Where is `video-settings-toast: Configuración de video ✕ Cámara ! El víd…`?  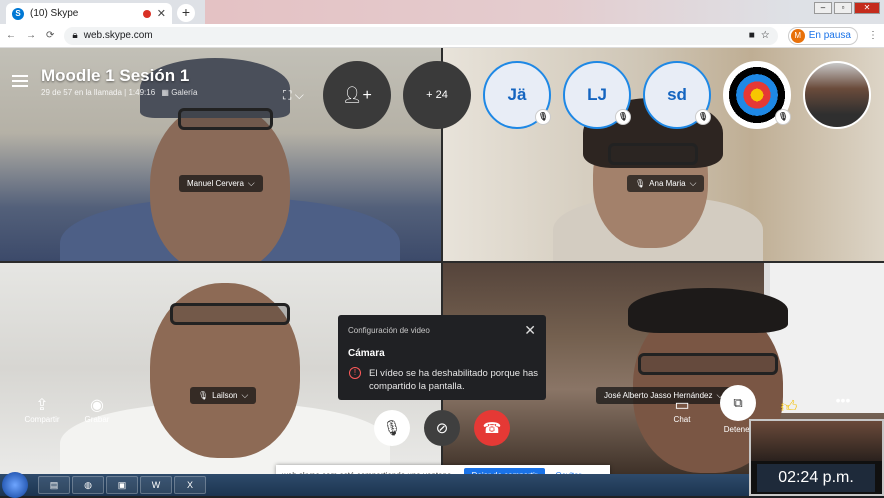 video-settings-toast: Configuración de video ✕ Cámara ! El víd… is located at coordinates (442, 357).